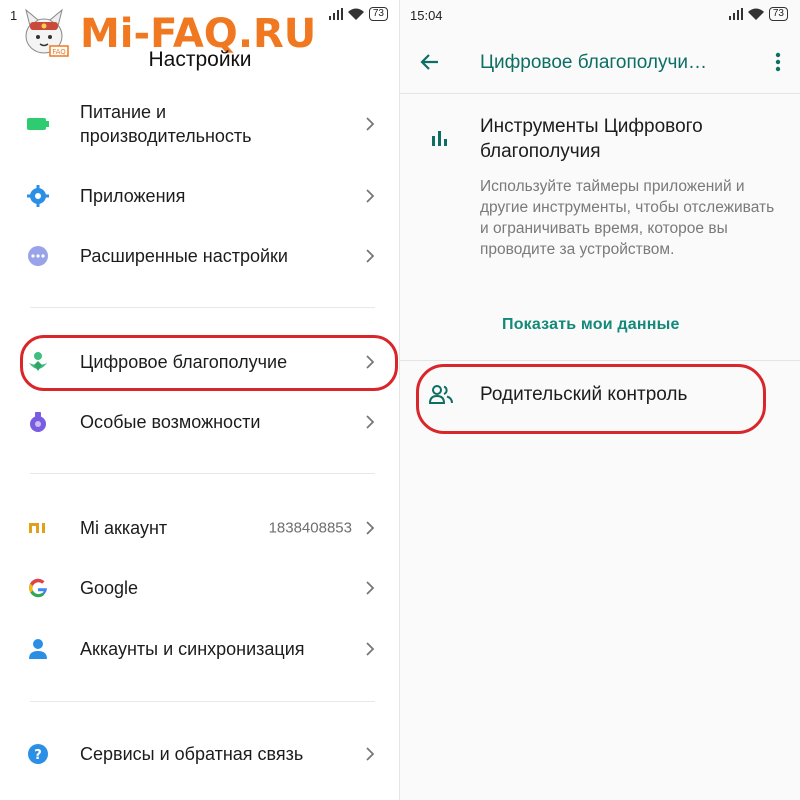 The image size is (800, 800). Describe the element at coordinates (38, 422) in the screenshot. I see `accessibility-icon` at that location.